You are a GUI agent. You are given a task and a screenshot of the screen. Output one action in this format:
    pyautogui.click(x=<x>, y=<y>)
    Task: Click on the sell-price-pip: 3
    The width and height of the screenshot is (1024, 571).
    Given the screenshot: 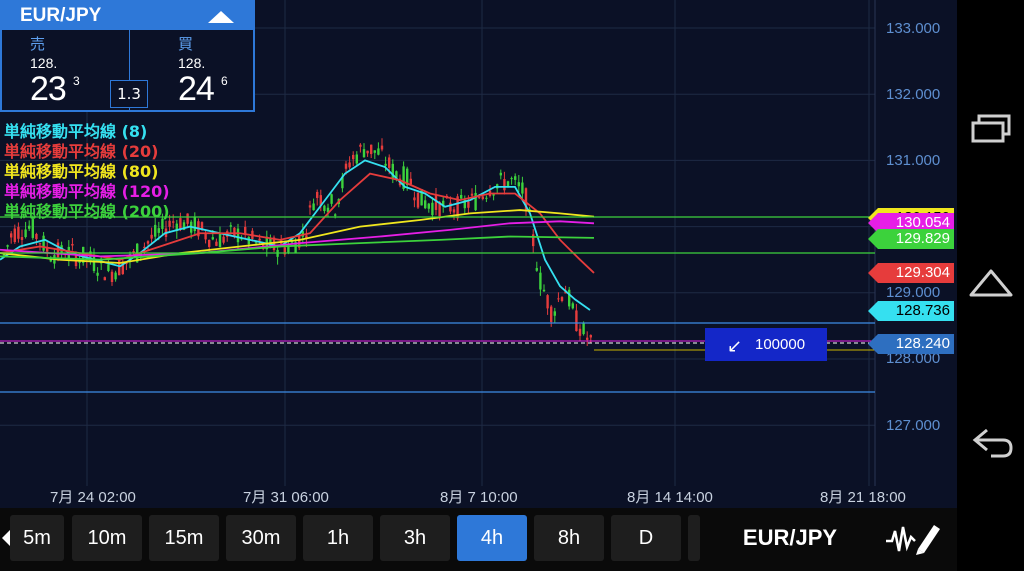 What is the action you would take?
    pyautogui.click(x=76, y=81)
    